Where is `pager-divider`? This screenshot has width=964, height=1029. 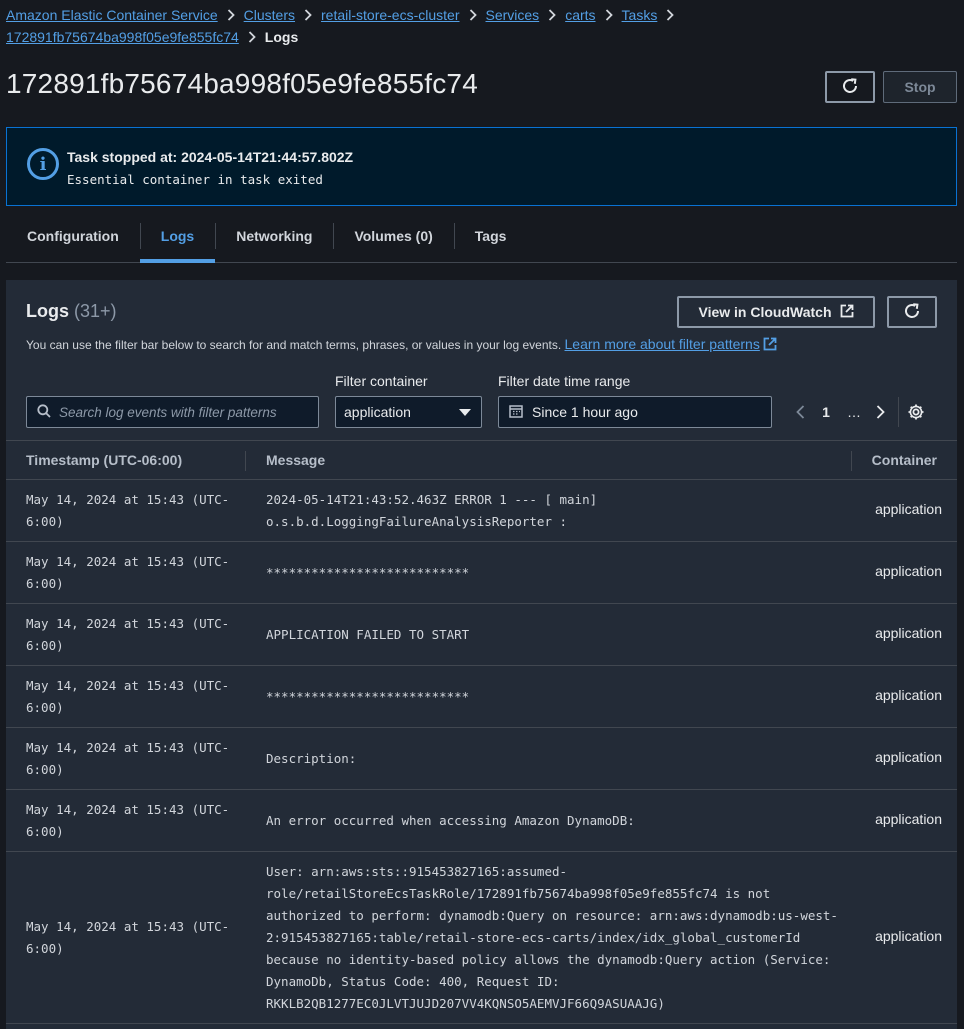
pager-divider is located at coordinates (898, 412).